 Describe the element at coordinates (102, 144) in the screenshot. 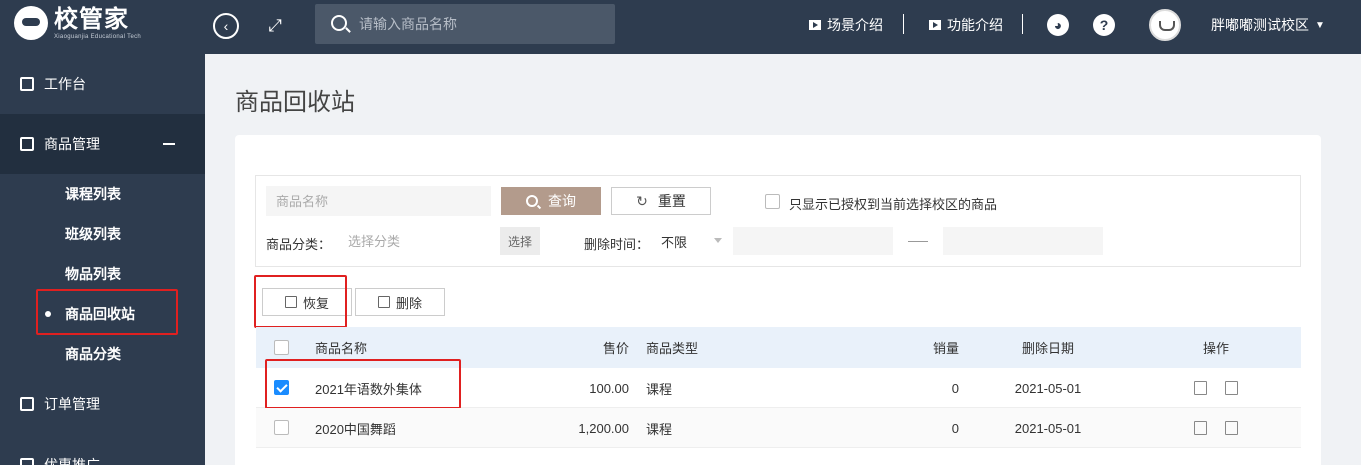

I see `sidebar-group-goods: 商品管理` at that location.